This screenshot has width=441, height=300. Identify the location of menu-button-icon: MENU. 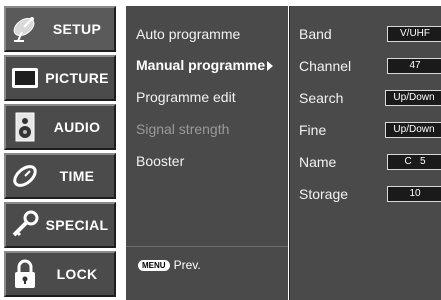
(154, 265).